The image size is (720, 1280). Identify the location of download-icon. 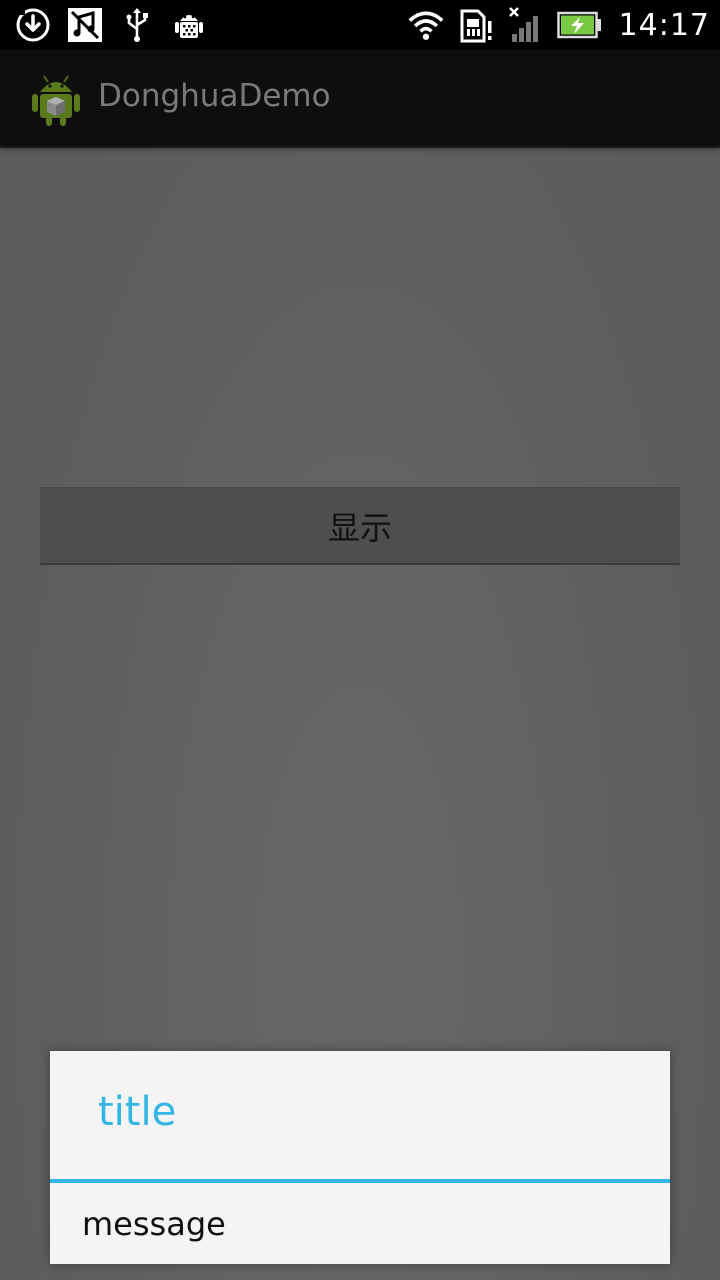
(33, 25).